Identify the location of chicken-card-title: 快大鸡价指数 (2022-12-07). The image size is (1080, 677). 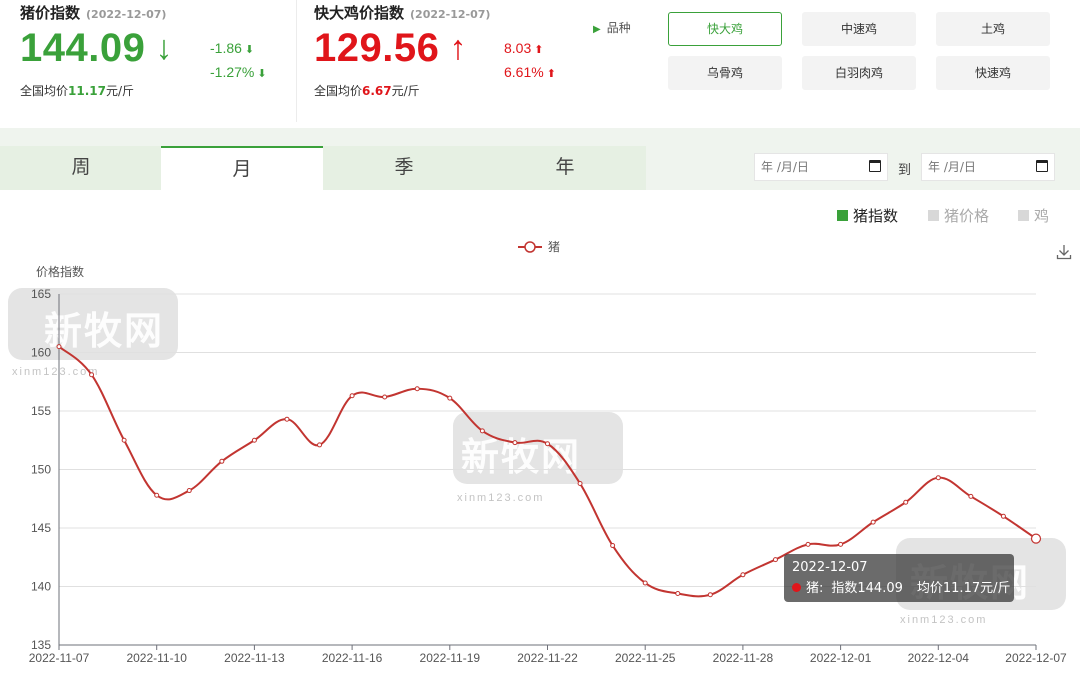
(402, 12).